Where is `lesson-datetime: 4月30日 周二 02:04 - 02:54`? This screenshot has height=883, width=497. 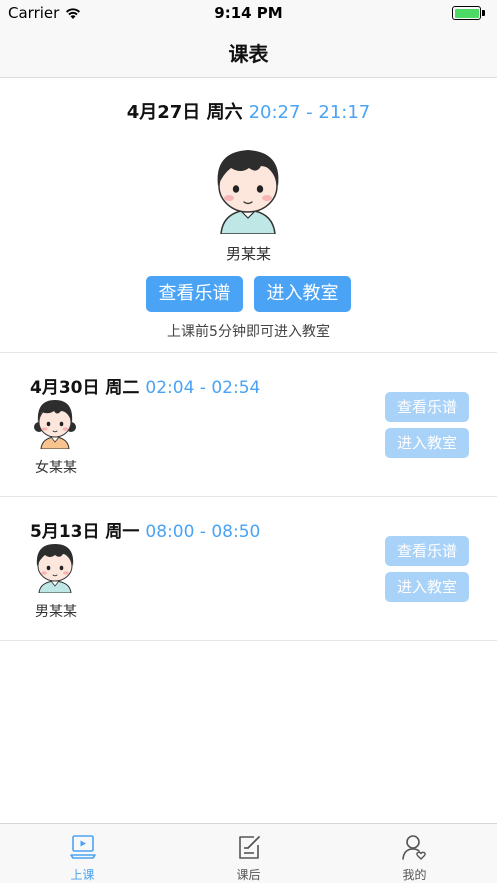
lesson-datetime: 4月30日 周二 02:04 - 02:54 is located at coordinates (145, 385).